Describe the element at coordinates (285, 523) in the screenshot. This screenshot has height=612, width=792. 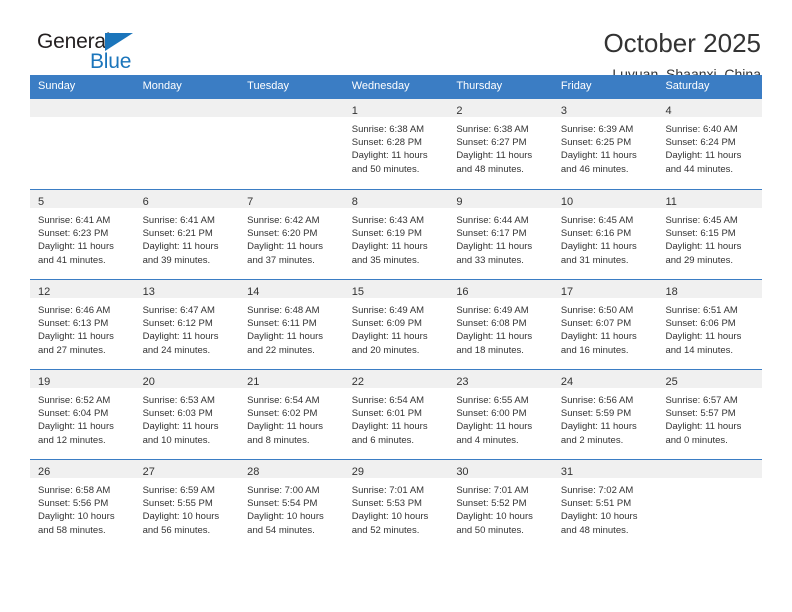
I see `daylight-text: Daylight: 10 hours and 54 minutes.` at that location.